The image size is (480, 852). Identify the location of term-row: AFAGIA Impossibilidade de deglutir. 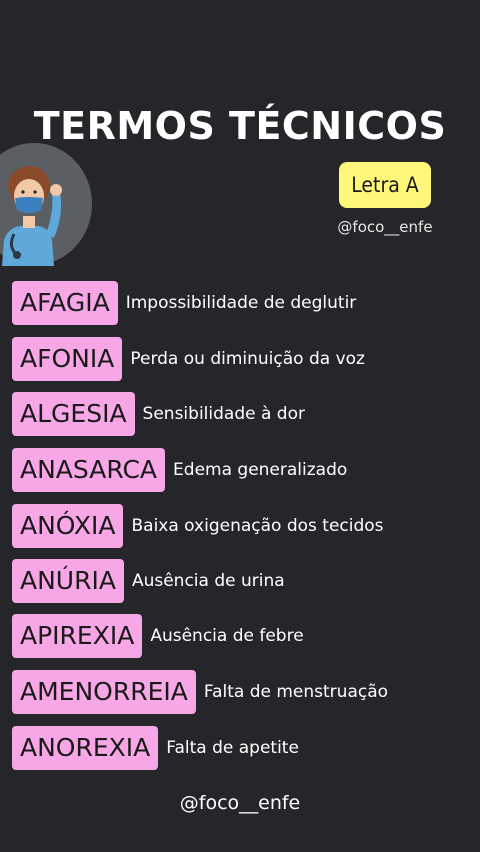
(184, 303).